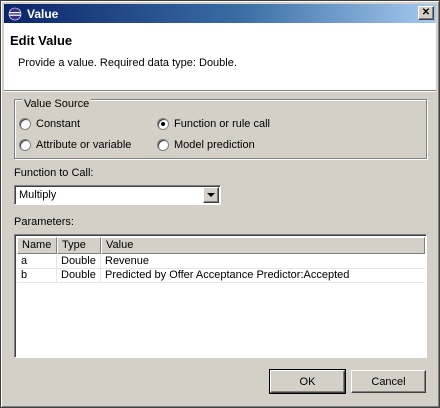 The width and height of the screenshot is (440, 408). Describe the element at coordinates (222, 124) in the screenshot. I see `radio-label-function: Function or rule call` at that location.